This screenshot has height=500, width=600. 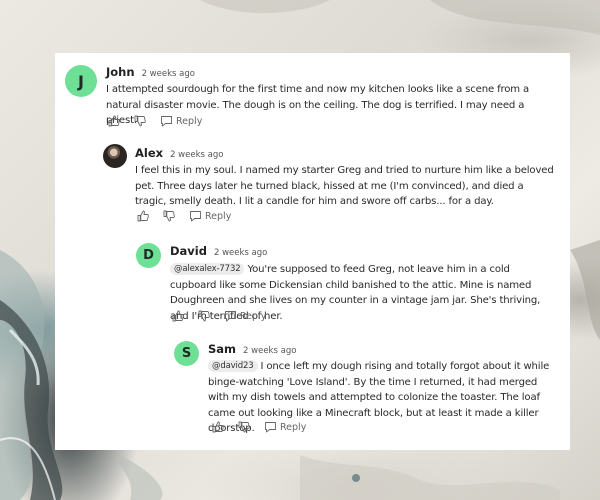 I want to click on avatar-initial: S, so click(x=186, y=353).